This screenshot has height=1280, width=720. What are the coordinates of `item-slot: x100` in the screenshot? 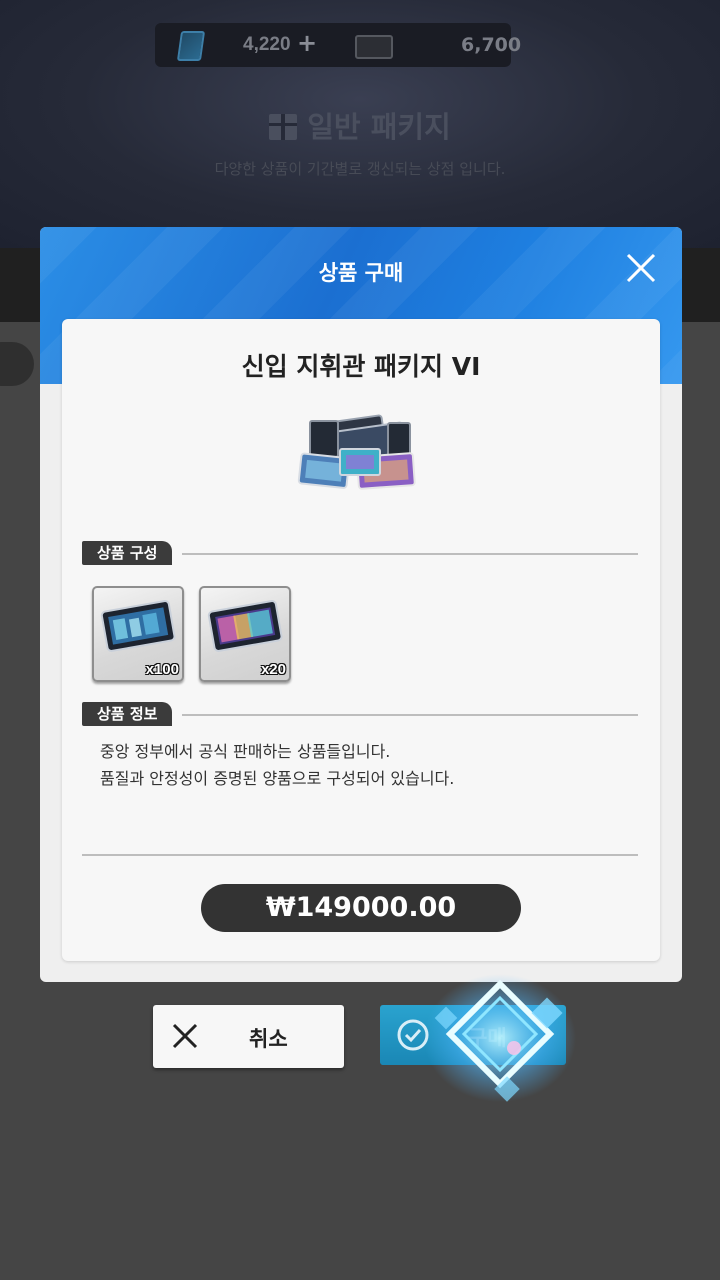 It's located at (138, 634).